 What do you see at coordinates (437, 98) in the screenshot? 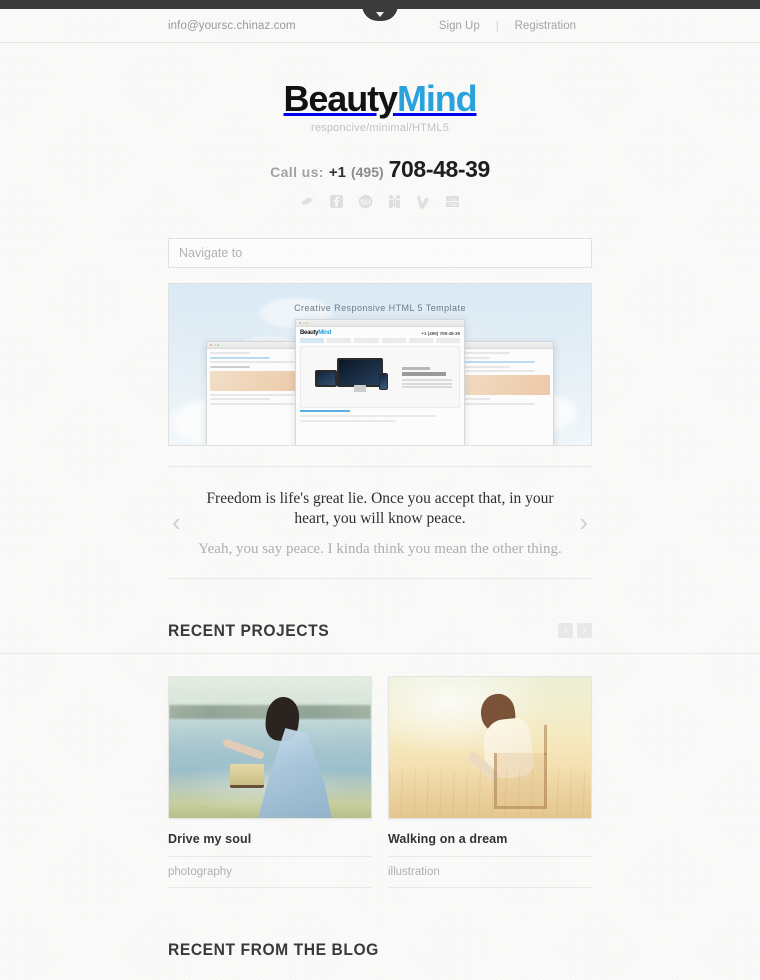
I see `logo-text-accent: Mind` at bounding box center [437, 98].